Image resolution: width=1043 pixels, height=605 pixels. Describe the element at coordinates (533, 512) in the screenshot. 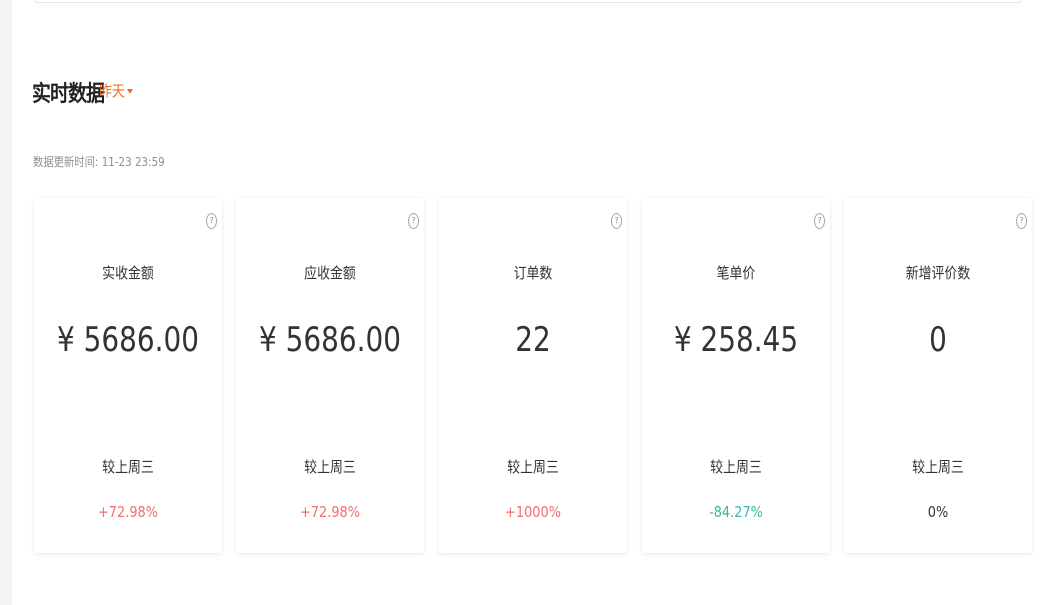

I see `compare-value: +1000%` at that location.